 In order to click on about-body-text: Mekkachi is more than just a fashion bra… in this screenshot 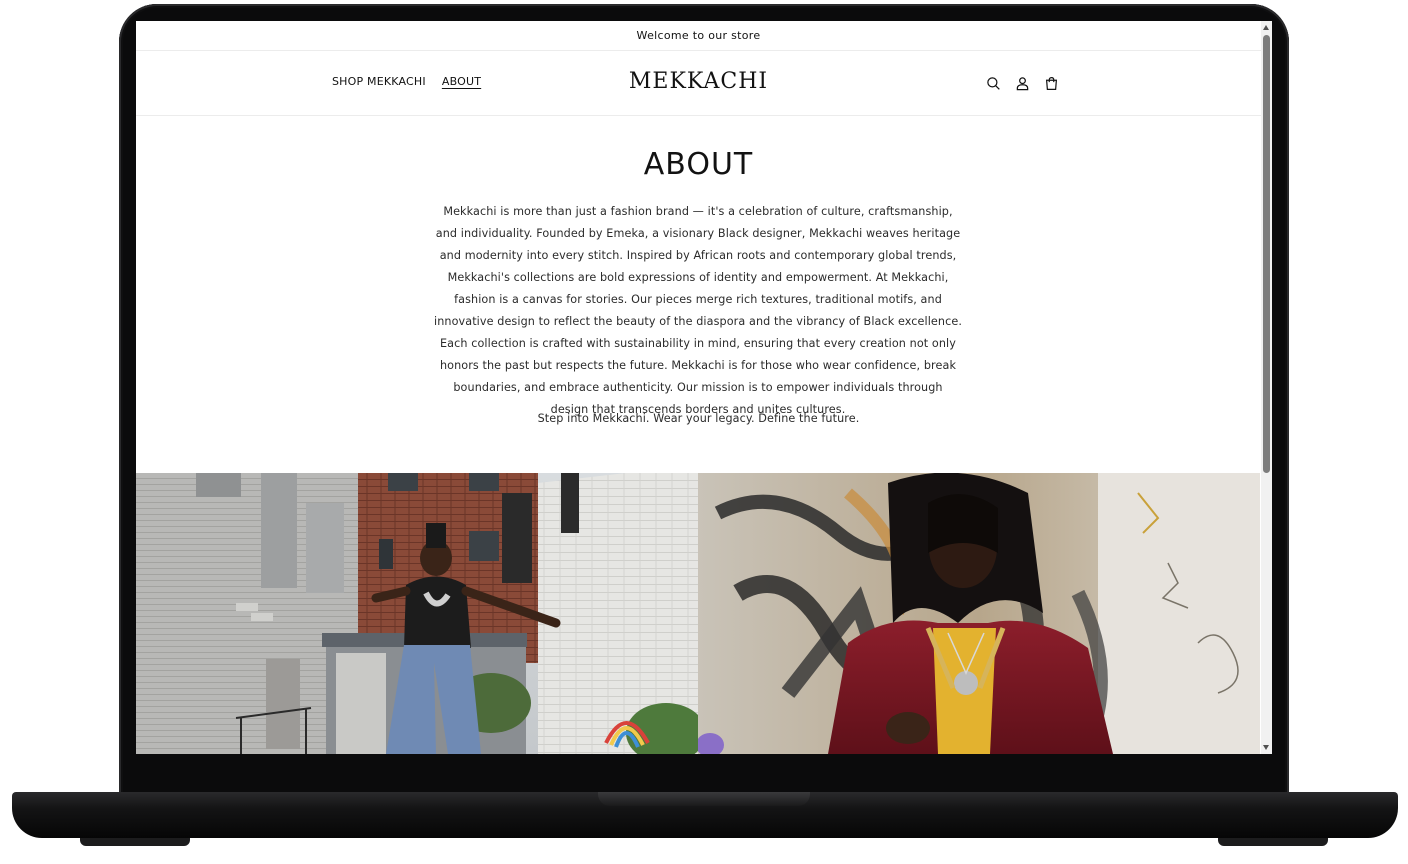, I will do `click(697, 310)`.